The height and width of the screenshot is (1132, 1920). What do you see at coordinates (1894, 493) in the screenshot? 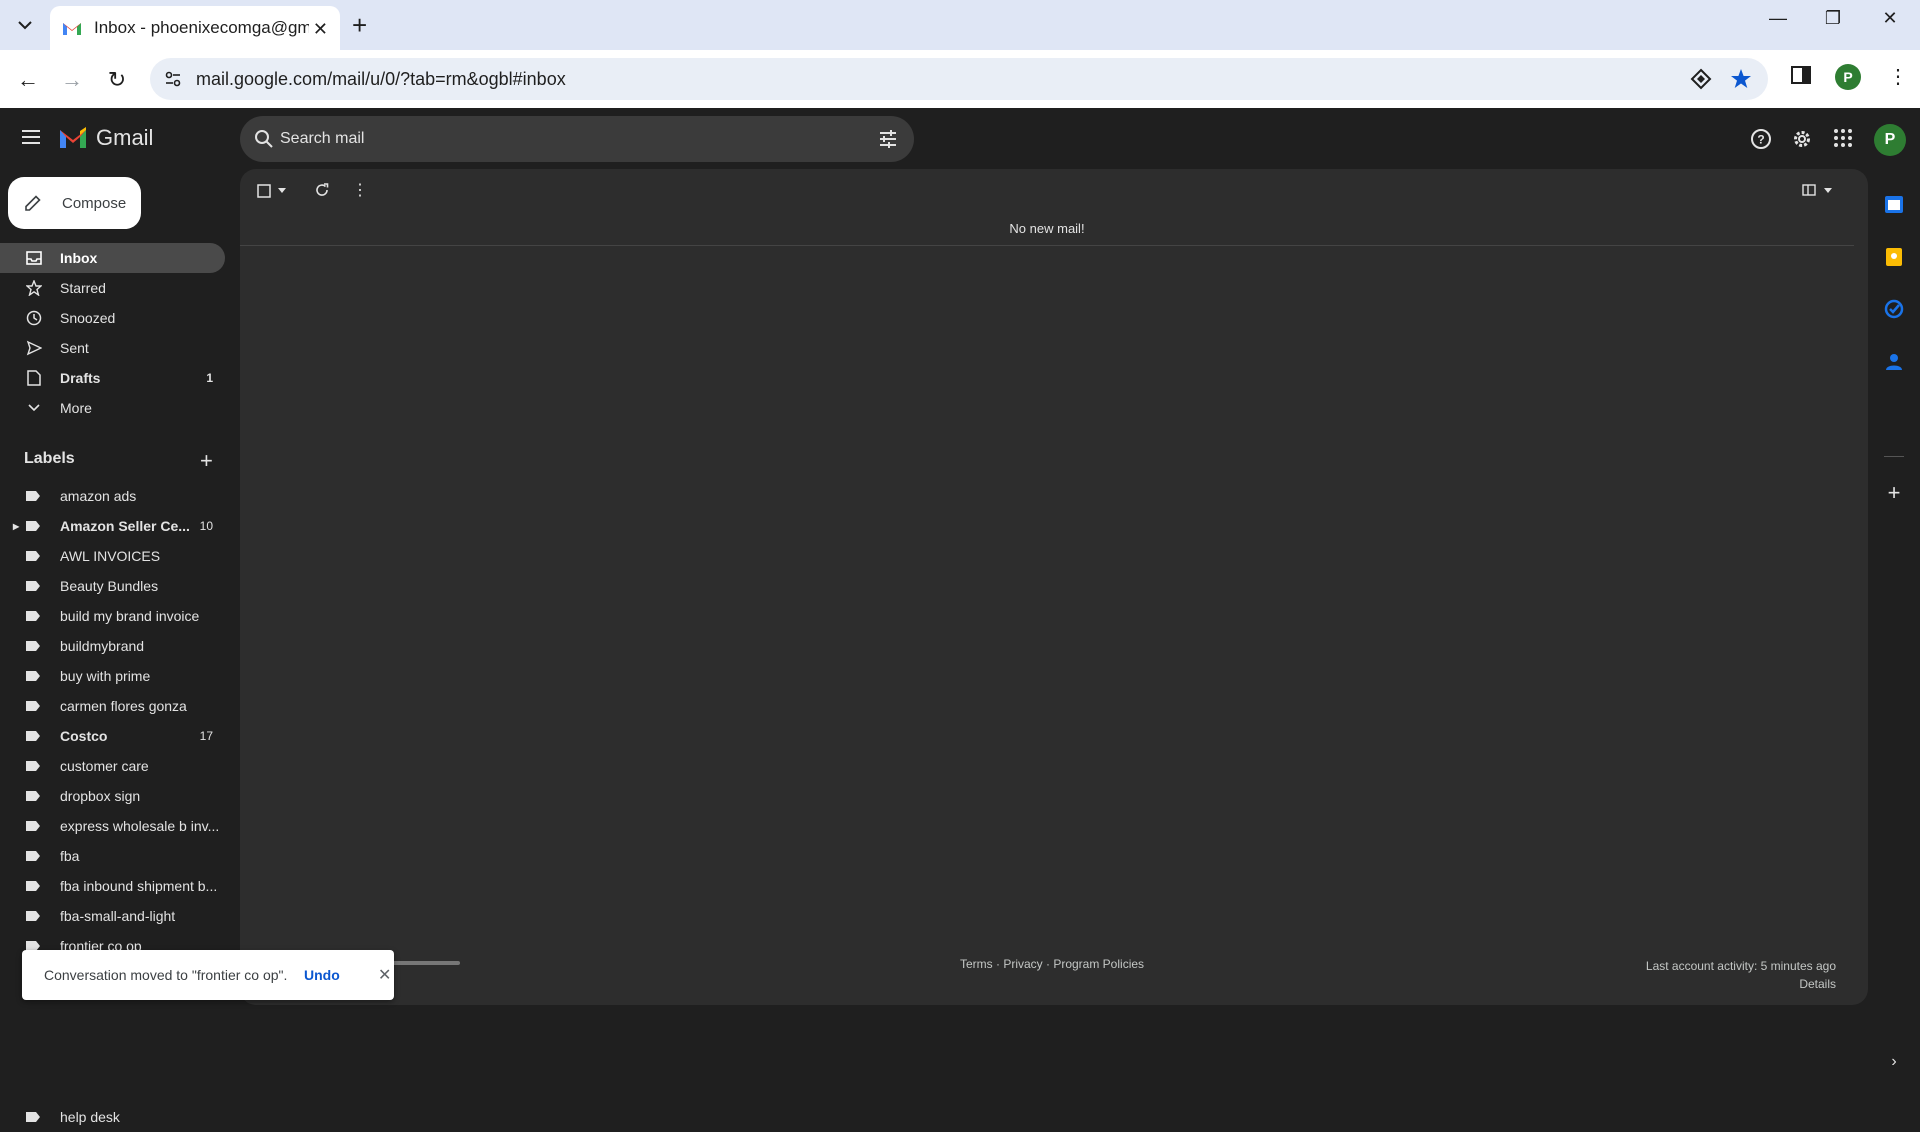
I see `add-app-icon: +` at bounding box center [1894, 493].